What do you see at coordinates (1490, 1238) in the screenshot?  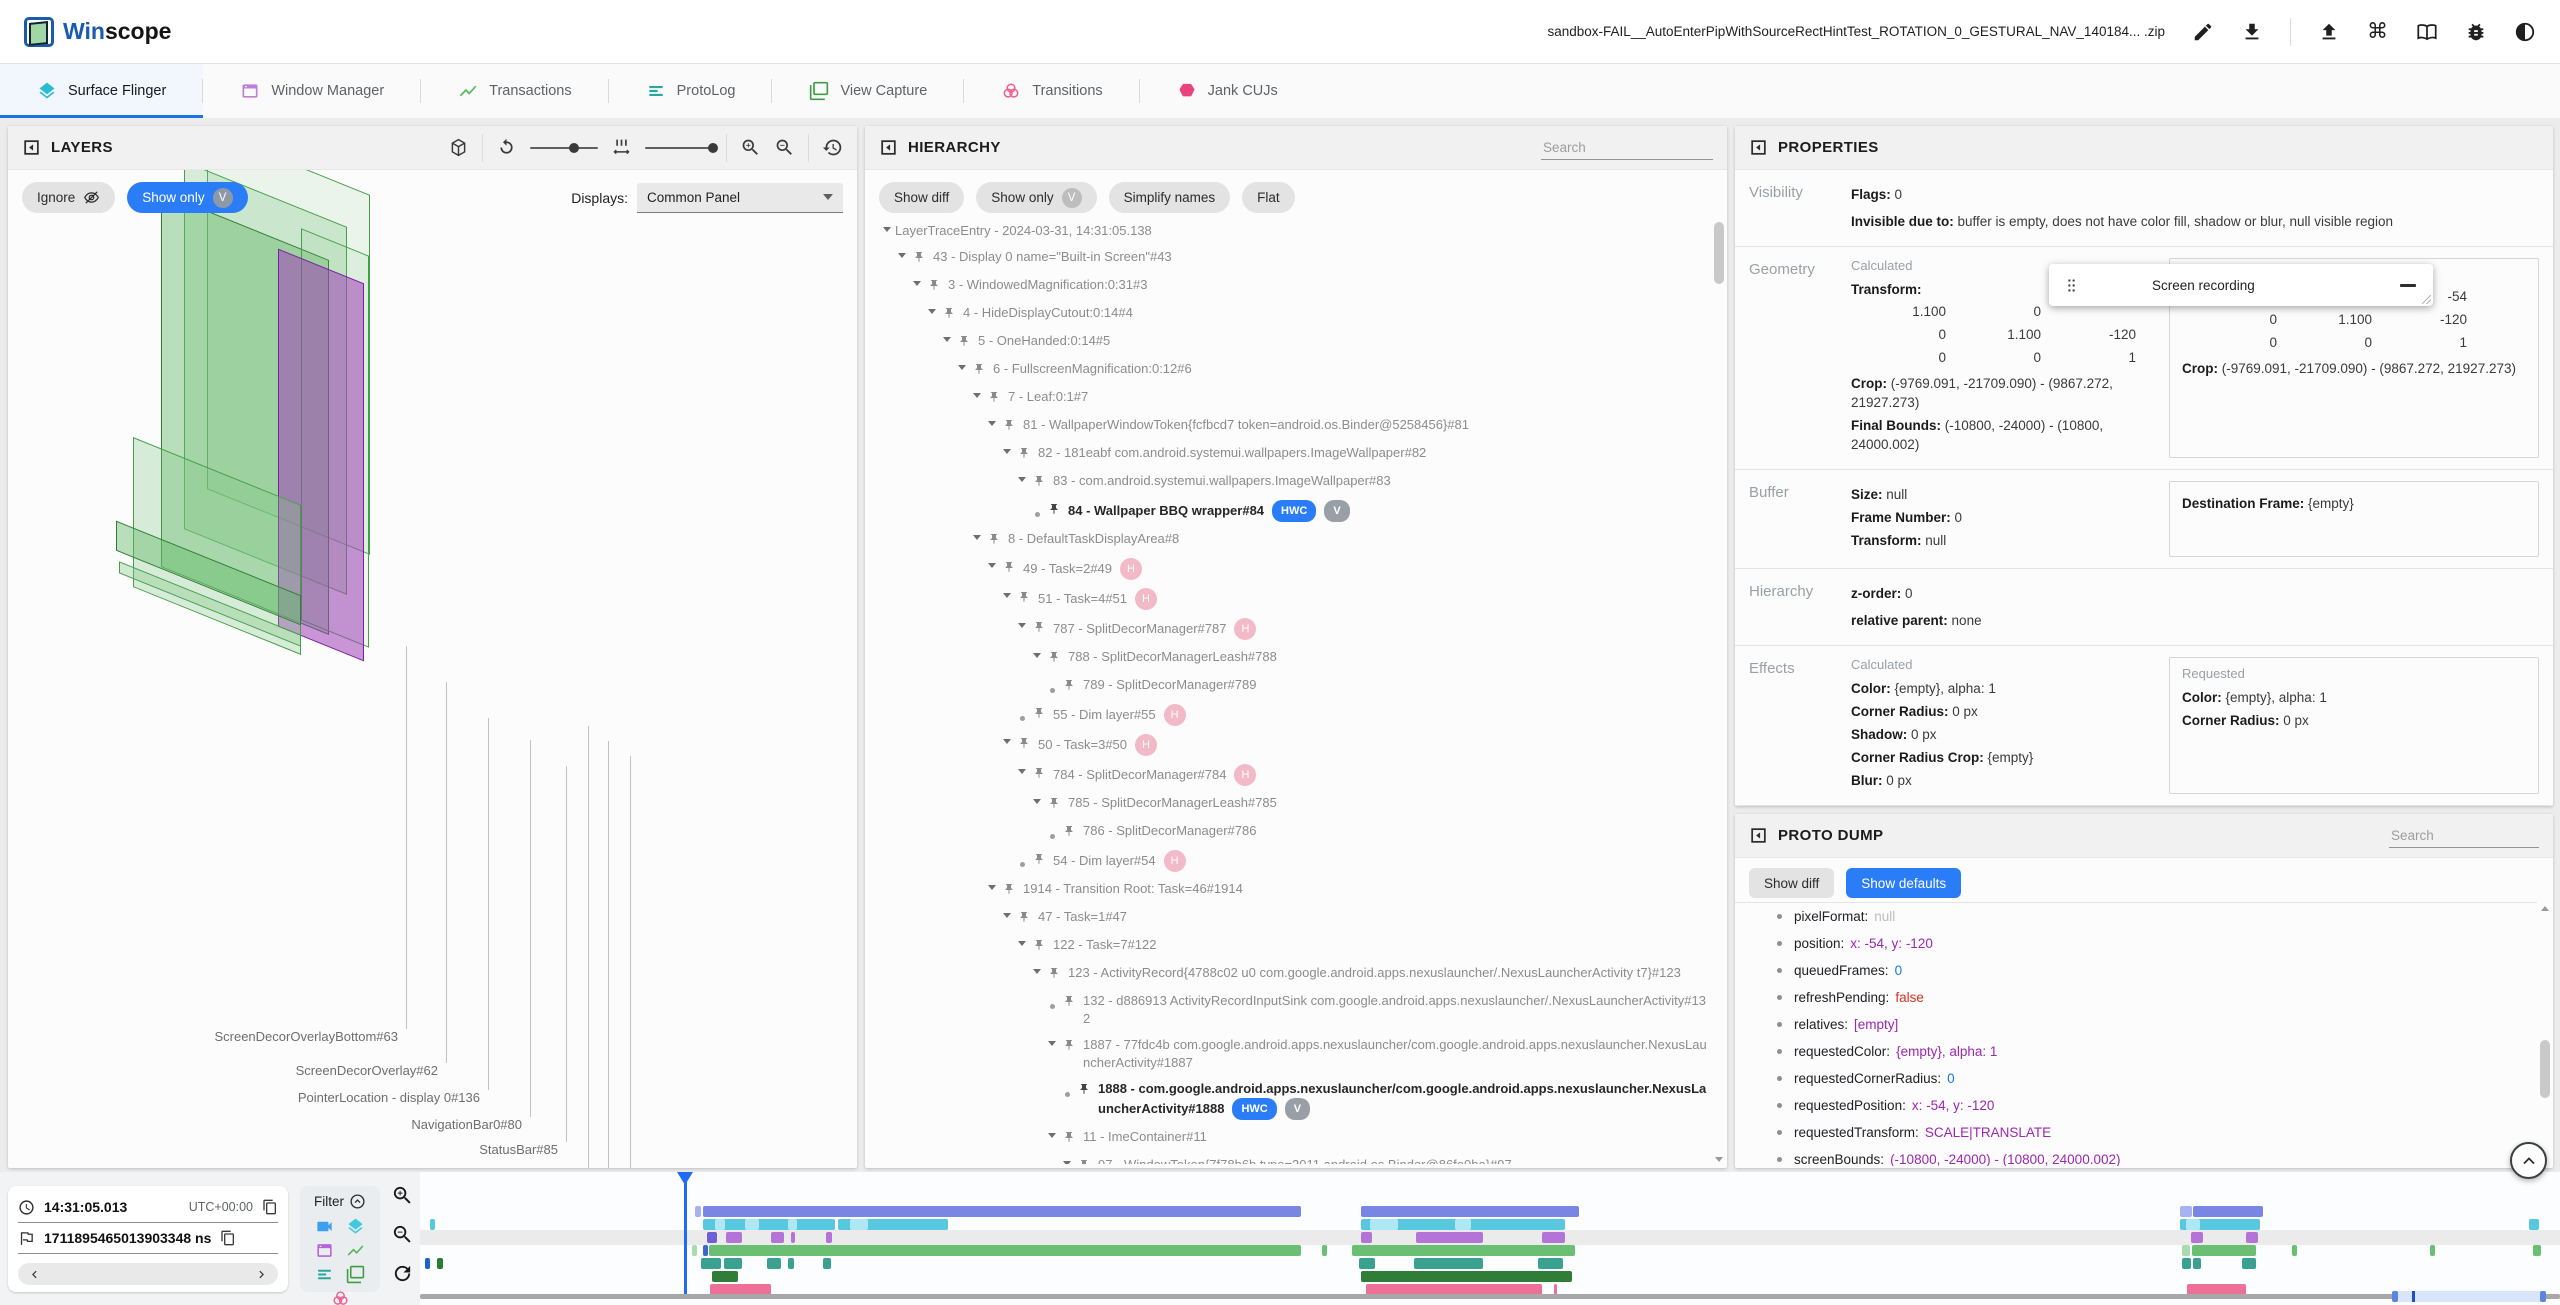 I see `timeline-canvas` at bounding box center [1490, 1238].